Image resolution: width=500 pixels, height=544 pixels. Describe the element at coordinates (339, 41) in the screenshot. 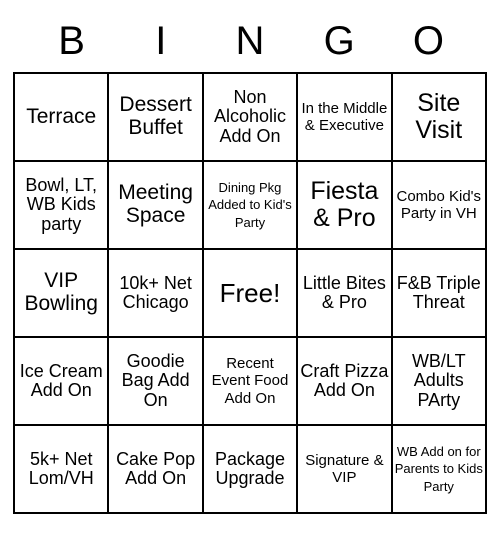

I see `header-letter-g: G` at that location.